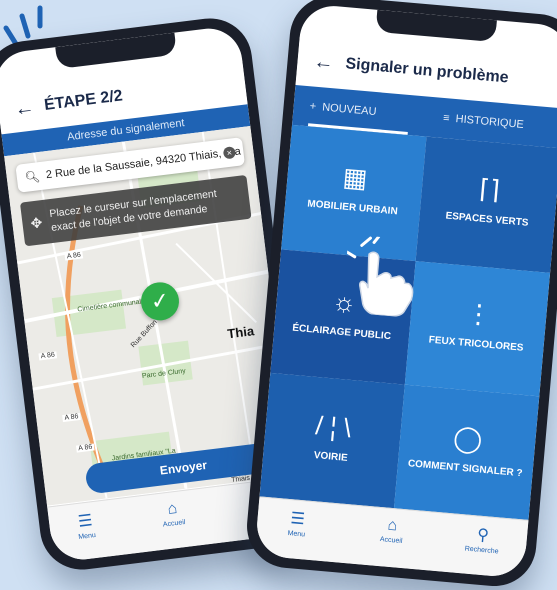 The height and width of the screenshot is (590, 557). Describe the element at coordinates (297, 519) in the screenshot. I see `hamburger-icon: ☰` at that location.